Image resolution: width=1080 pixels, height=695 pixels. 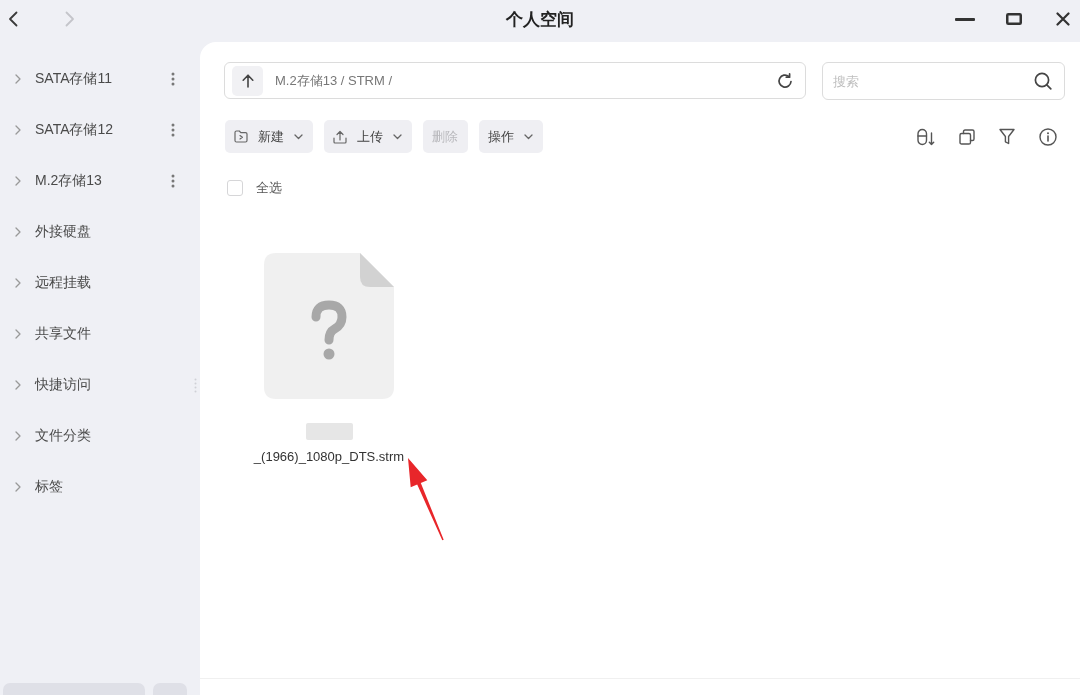 What do you see at coordinates (943, 81) in the screenshot?
I see `search-field: 搜索` at bounding box center [943, 81].